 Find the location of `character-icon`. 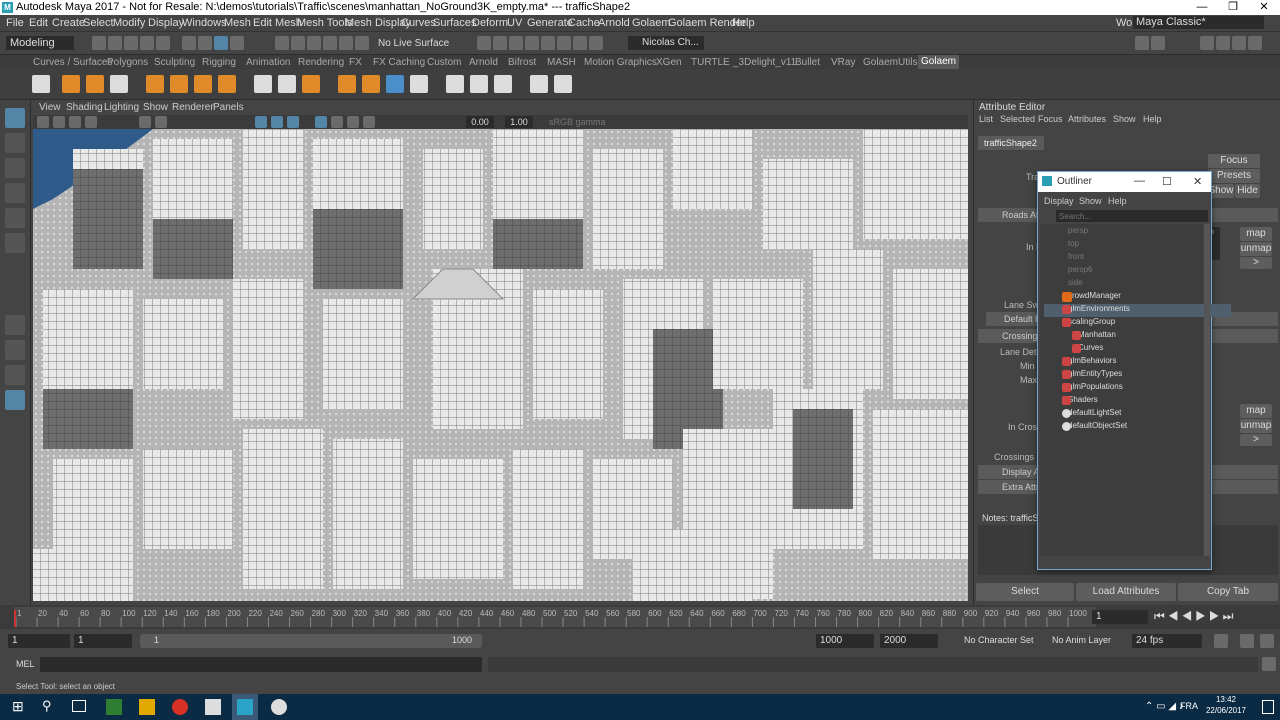

character-icon is located at coordinates (1267, 641).